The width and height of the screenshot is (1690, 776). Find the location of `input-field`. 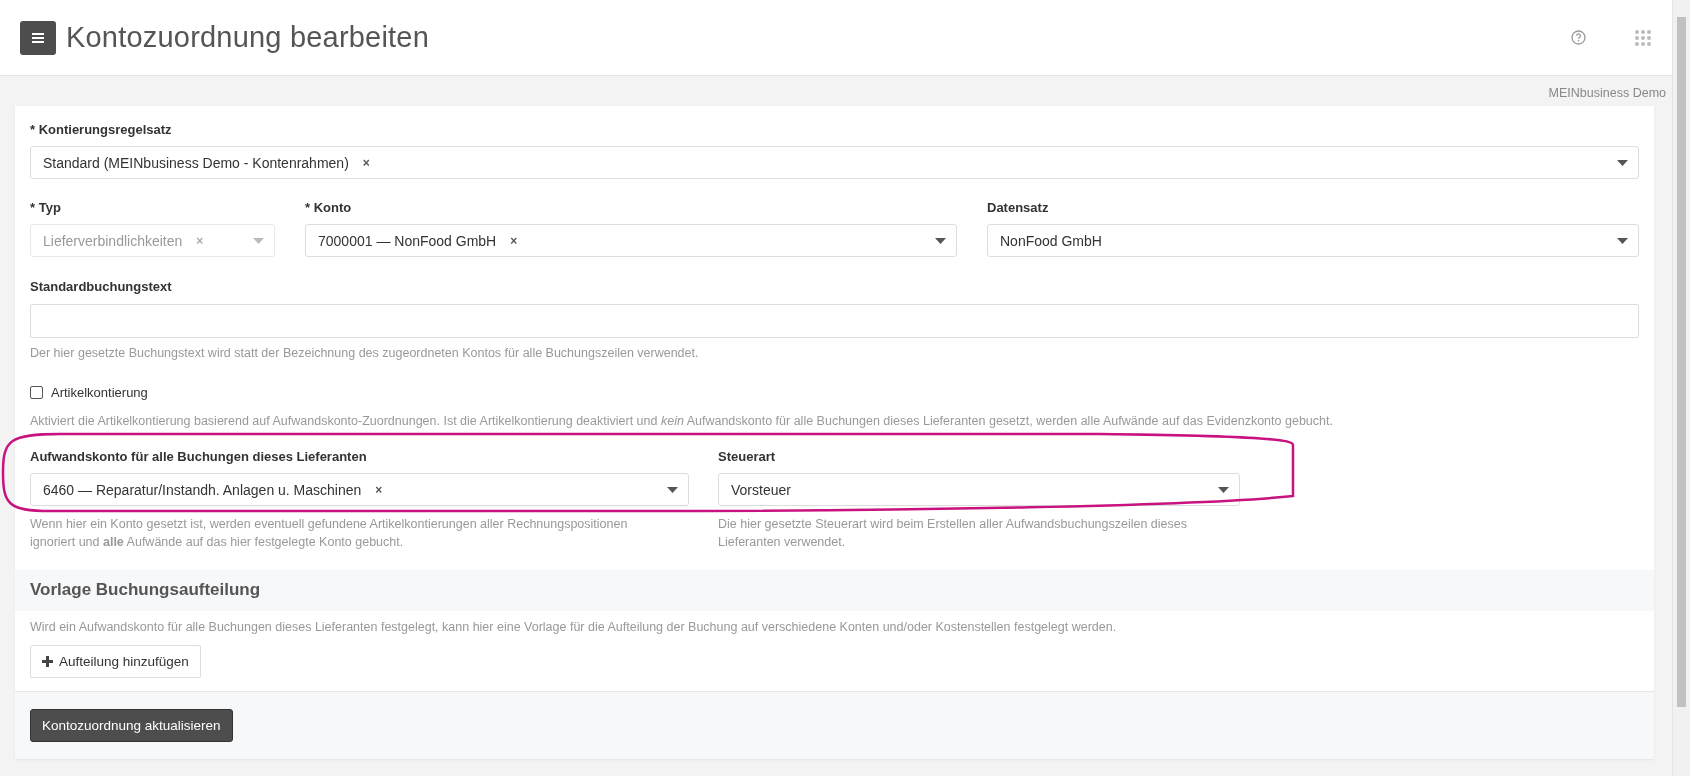

input-field is located at coordinates (834, 321).